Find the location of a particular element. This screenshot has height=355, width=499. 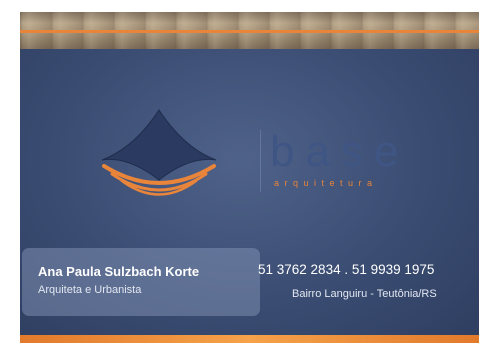

brand-tagline: arquitetura is located at coordinates (326, 183).